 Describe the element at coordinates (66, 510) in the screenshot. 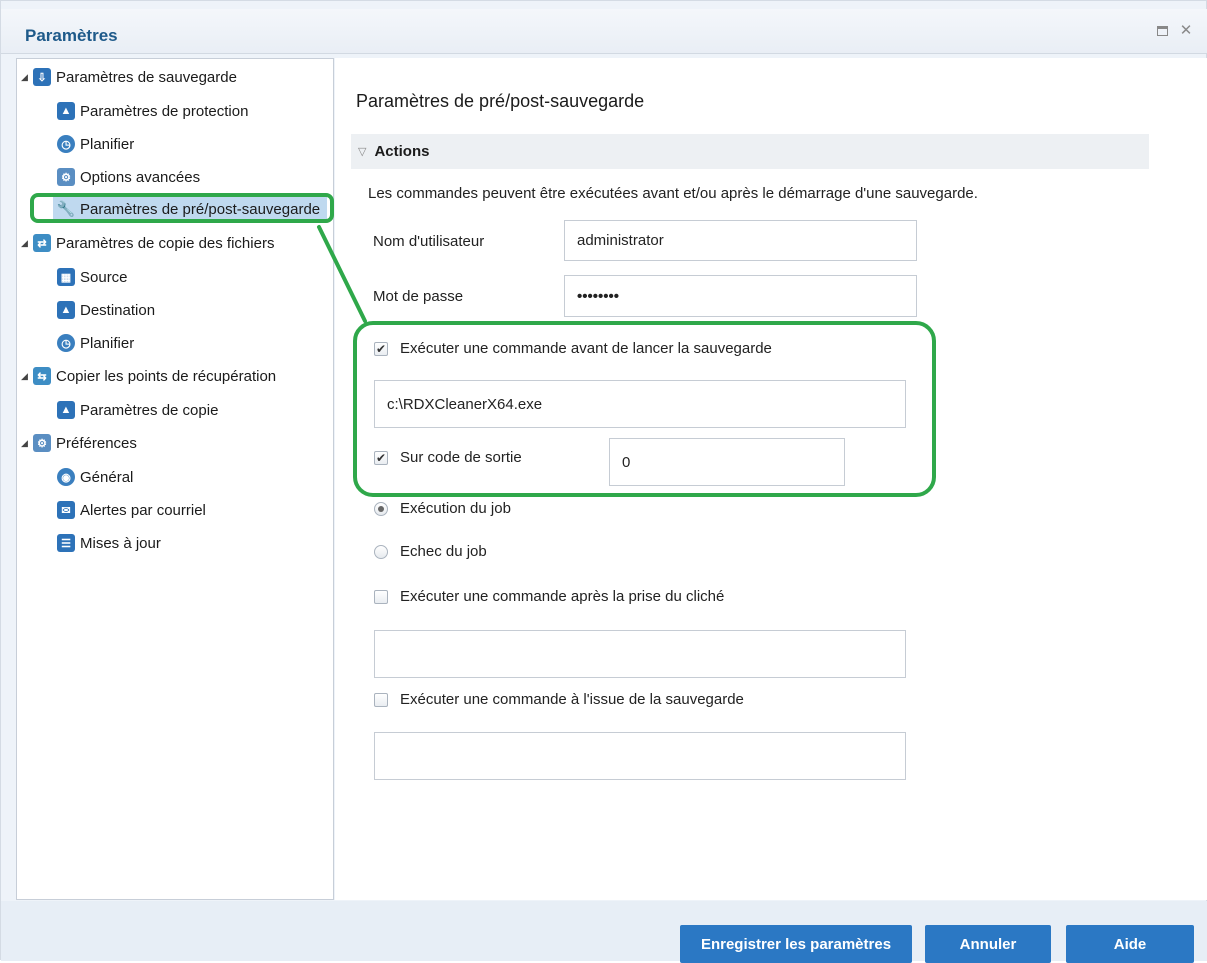

I see `email-alert-icon: ✉` at that location.